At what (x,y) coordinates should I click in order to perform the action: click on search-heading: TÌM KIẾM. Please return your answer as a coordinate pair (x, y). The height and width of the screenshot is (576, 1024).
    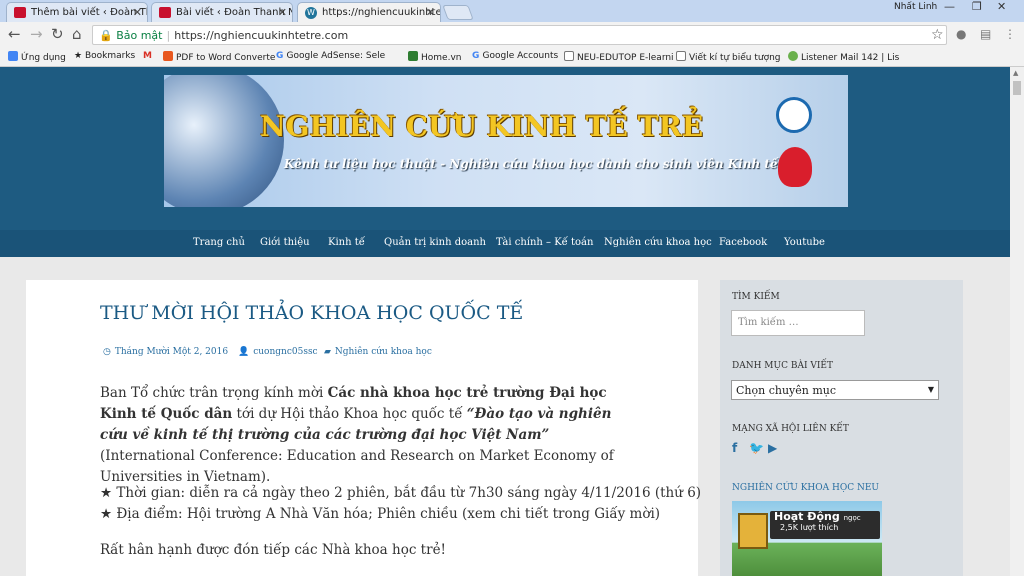
    Looking at the image, I should click on (756, 297).